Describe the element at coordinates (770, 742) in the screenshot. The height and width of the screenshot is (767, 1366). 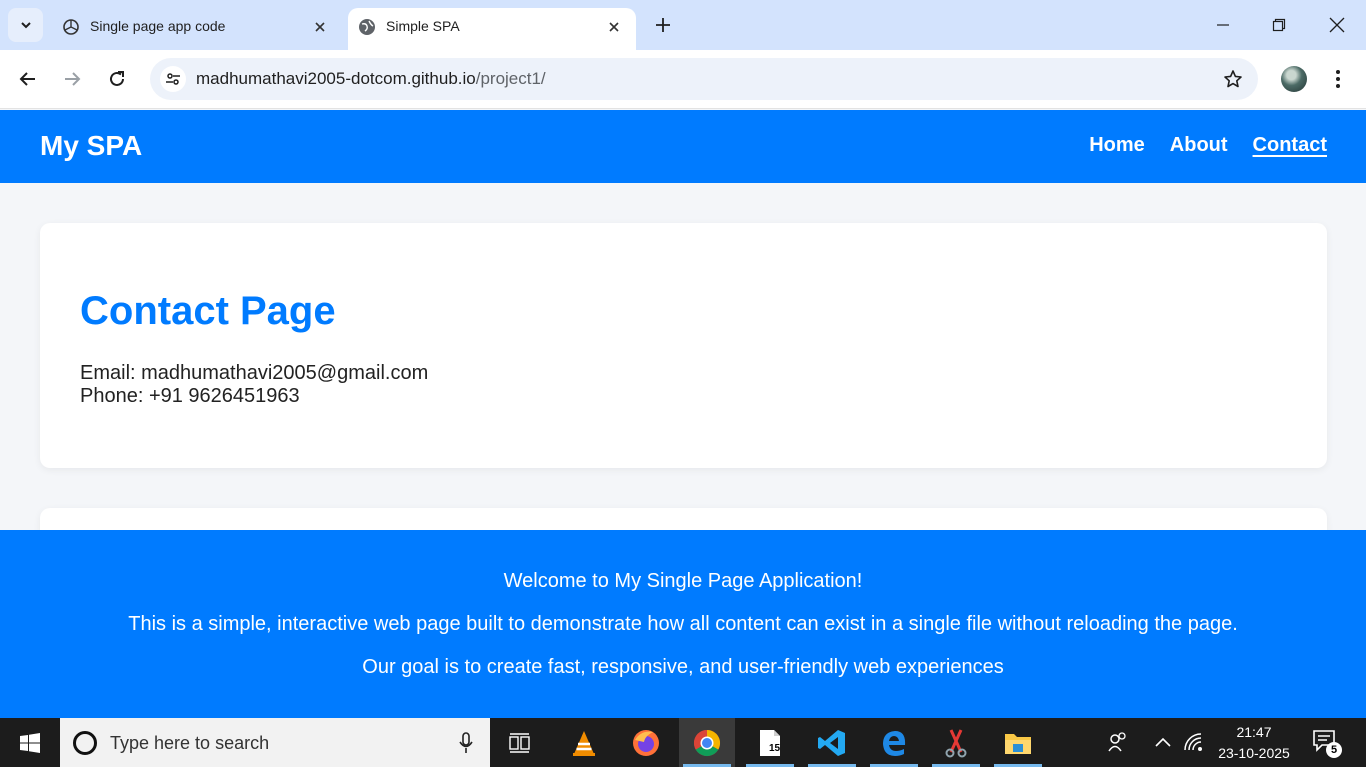
I see `taskbar-notepad: 15` at that location.